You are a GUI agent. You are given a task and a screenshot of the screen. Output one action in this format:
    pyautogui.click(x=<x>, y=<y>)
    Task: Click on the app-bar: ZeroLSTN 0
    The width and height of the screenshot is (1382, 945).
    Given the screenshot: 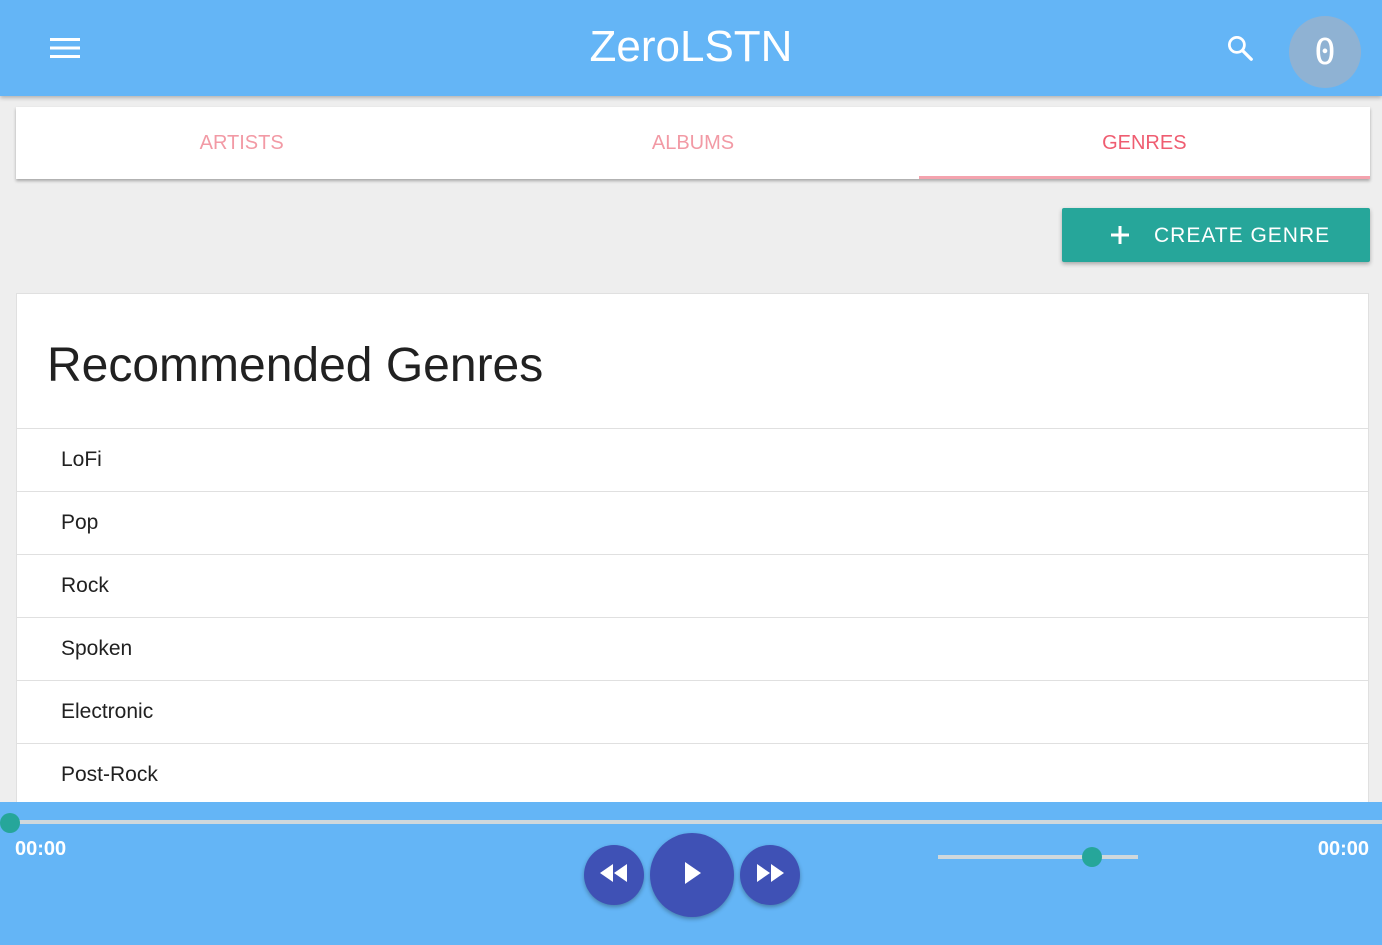 What is the action you would take?
    pyautogui.click(x=691, y=48)
    